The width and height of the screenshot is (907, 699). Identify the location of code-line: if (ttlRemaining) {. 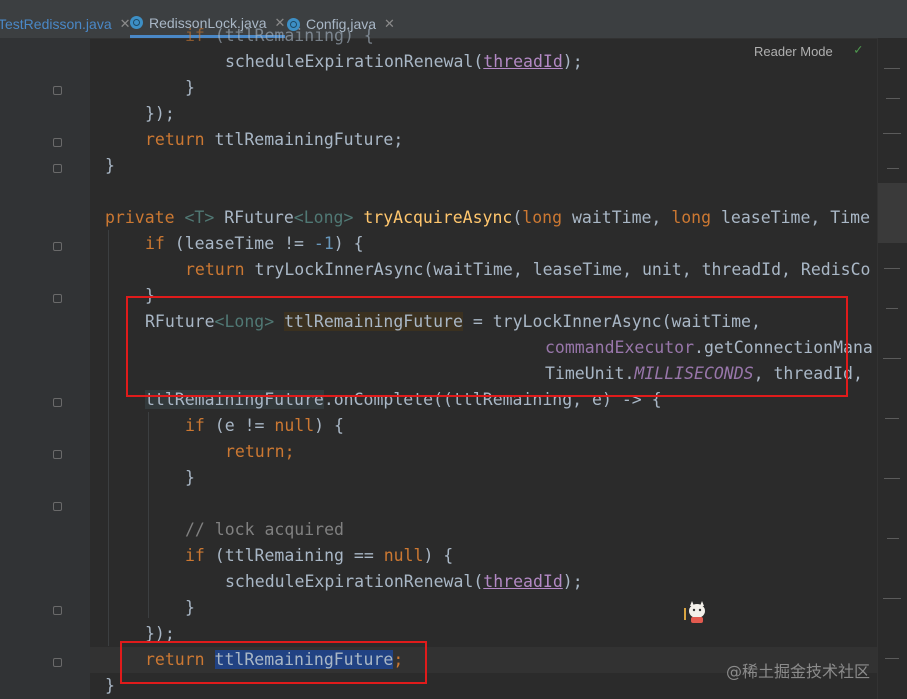
(279, 36).